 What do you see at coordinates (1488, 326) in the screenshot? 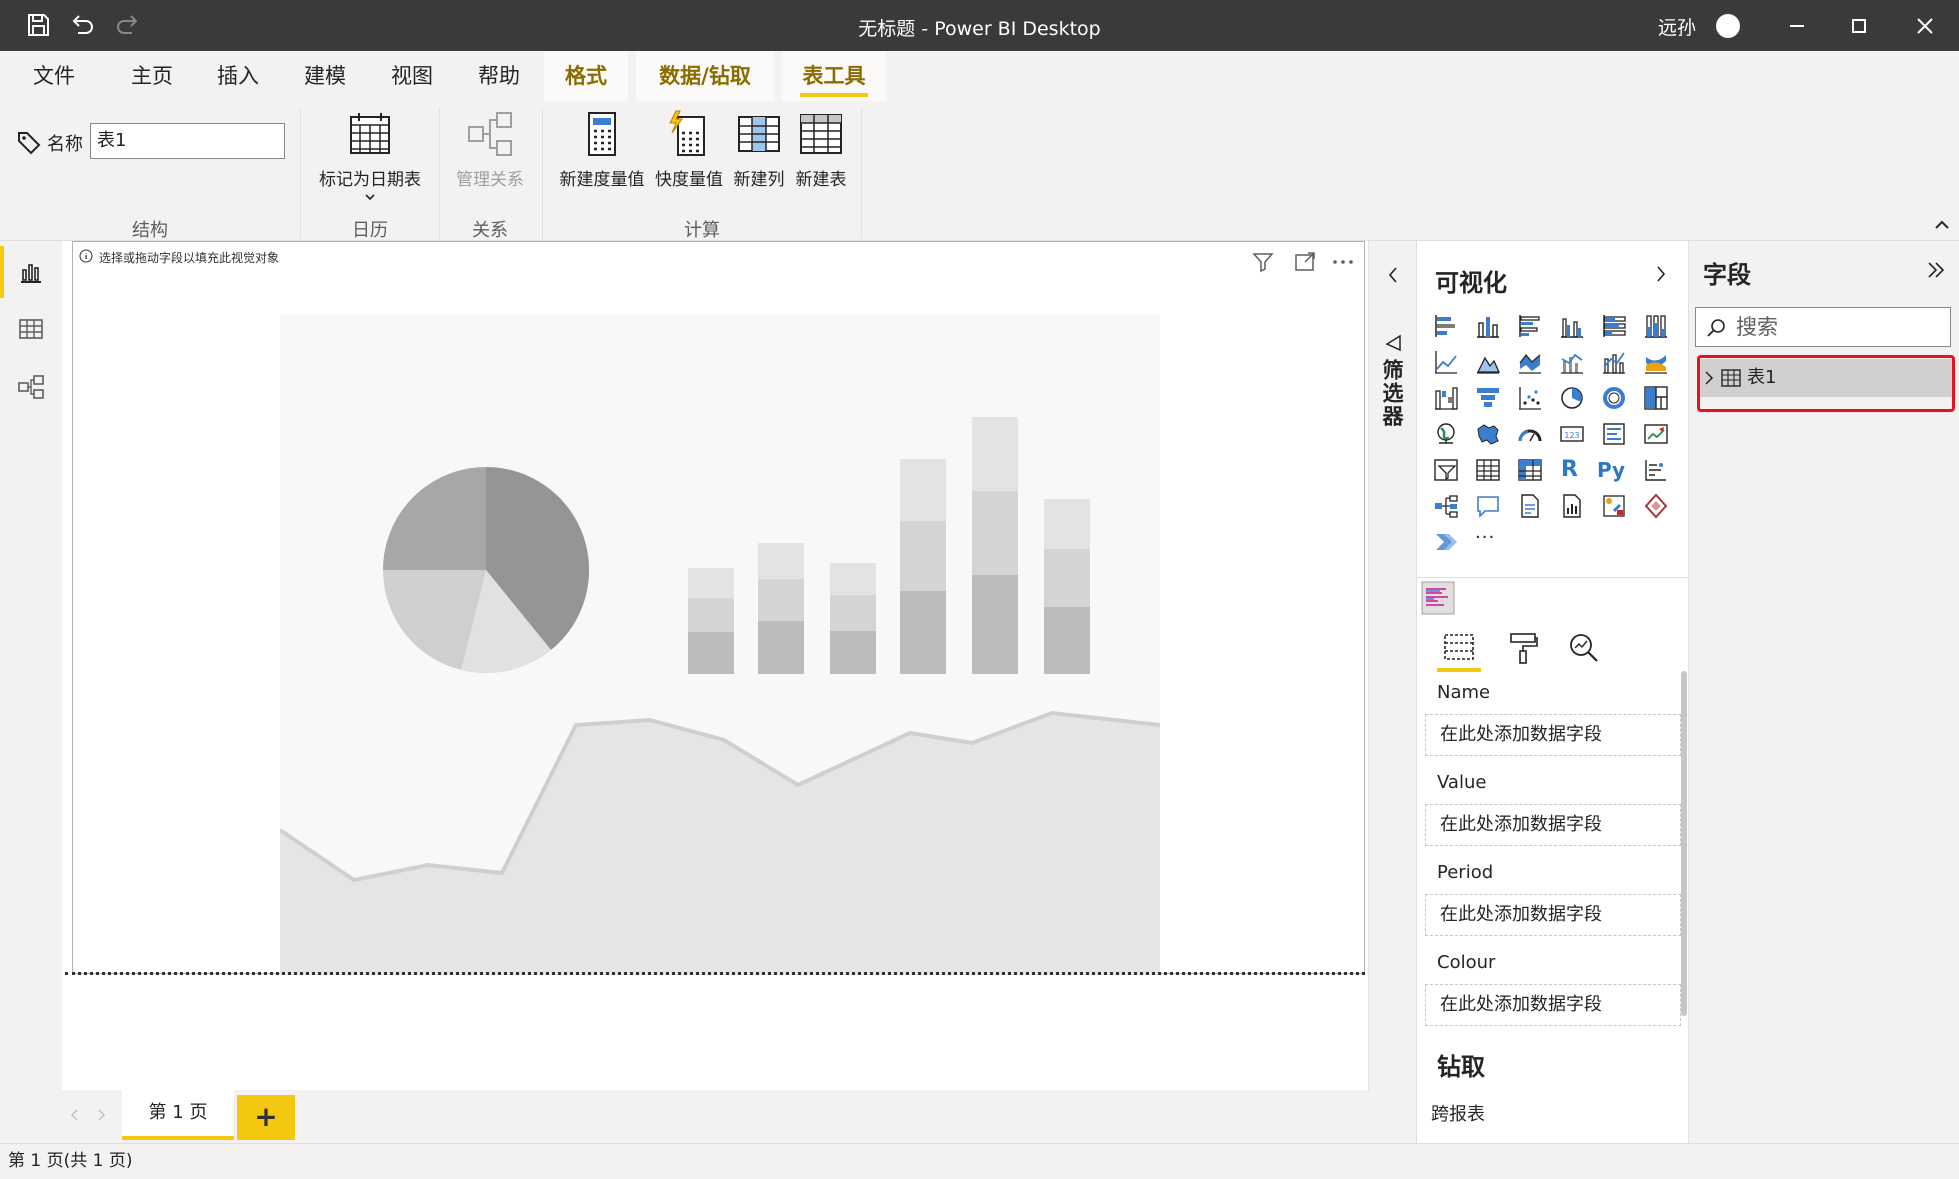
I see `stacked-column-chart-icon` at bounding box center [1488, 326].